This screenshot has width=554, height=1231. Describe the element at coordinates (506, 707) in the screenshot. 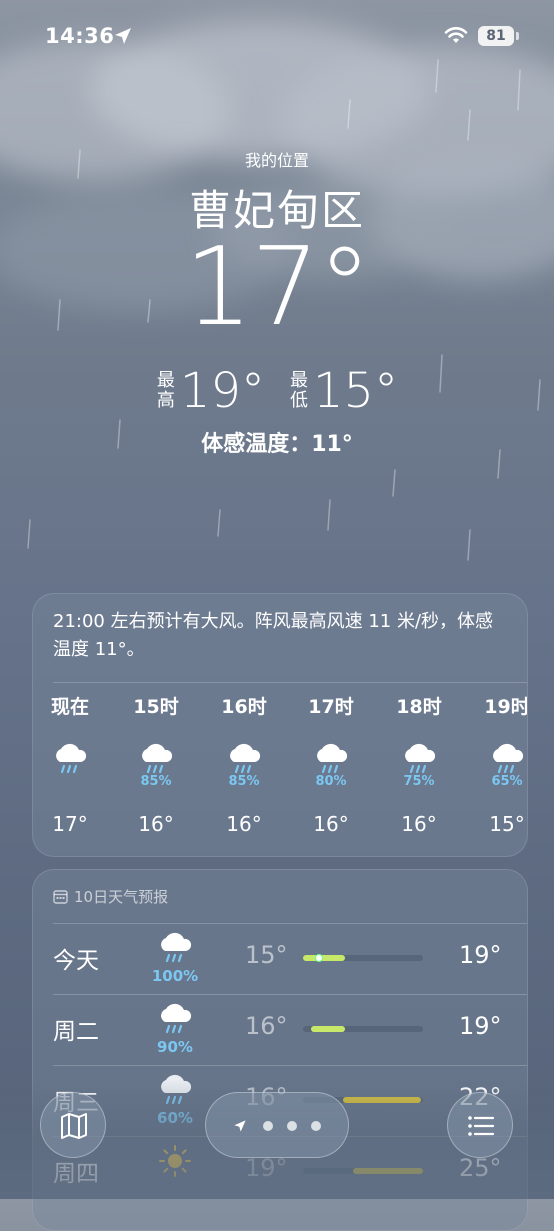

I see `hour-label: 19时` at that location.